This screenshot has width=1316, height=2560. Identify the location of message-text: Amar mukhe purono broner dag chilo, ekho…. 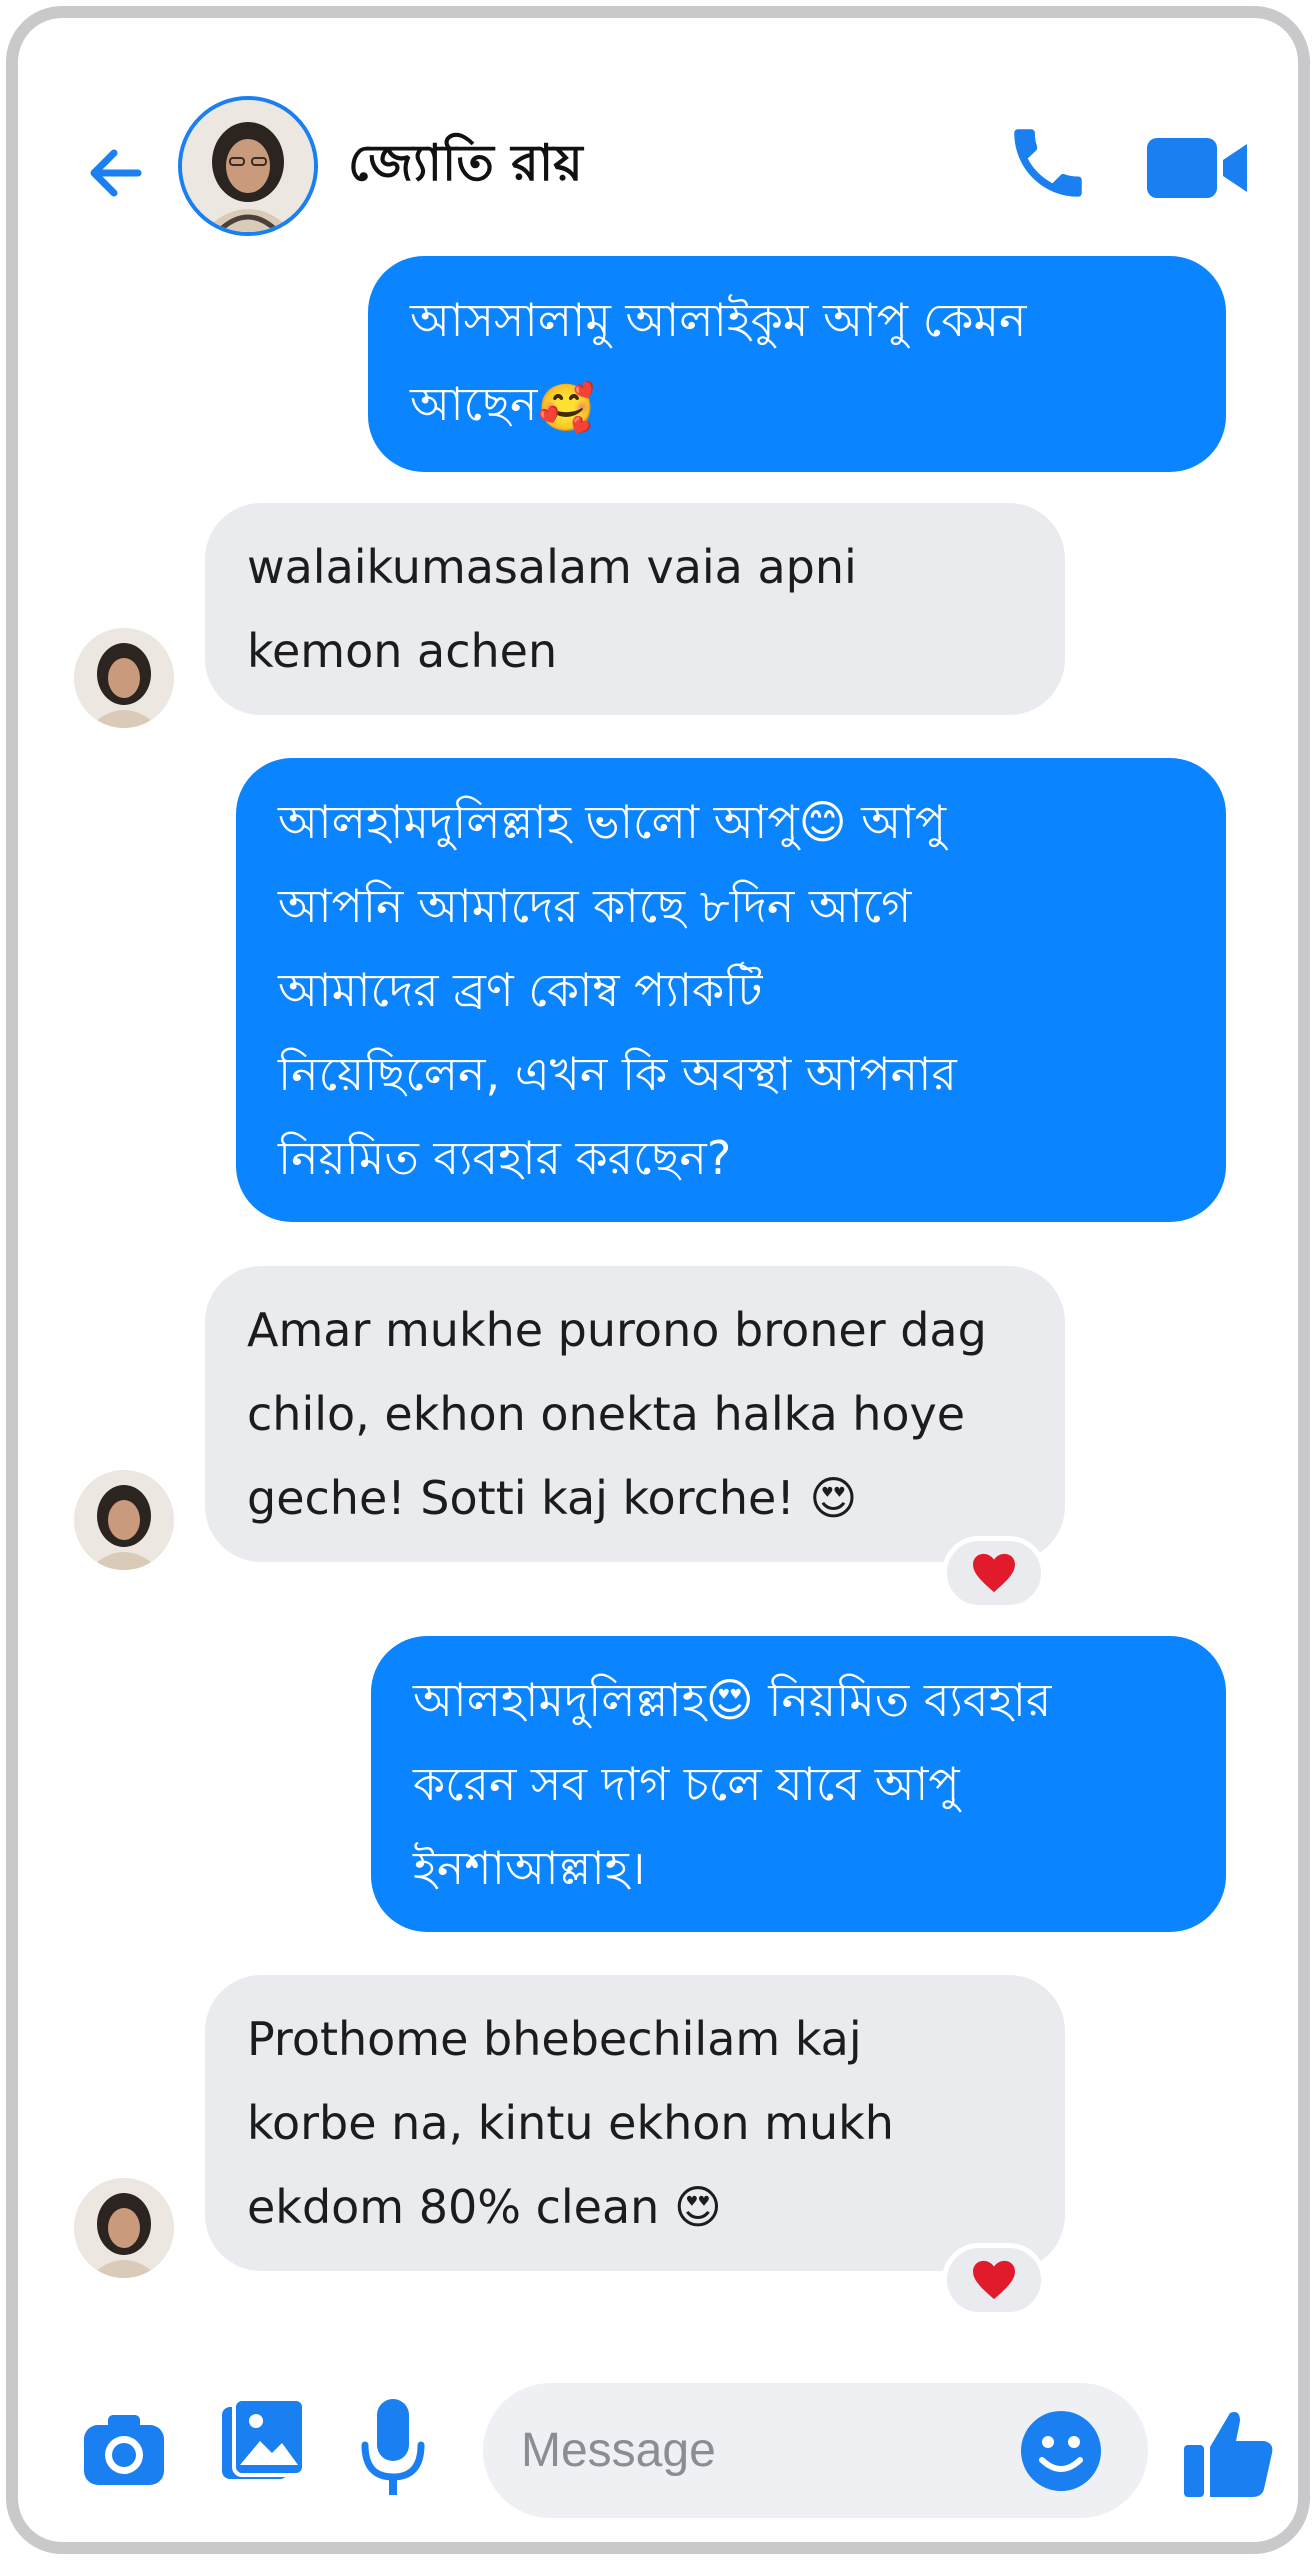
(617, 1414).